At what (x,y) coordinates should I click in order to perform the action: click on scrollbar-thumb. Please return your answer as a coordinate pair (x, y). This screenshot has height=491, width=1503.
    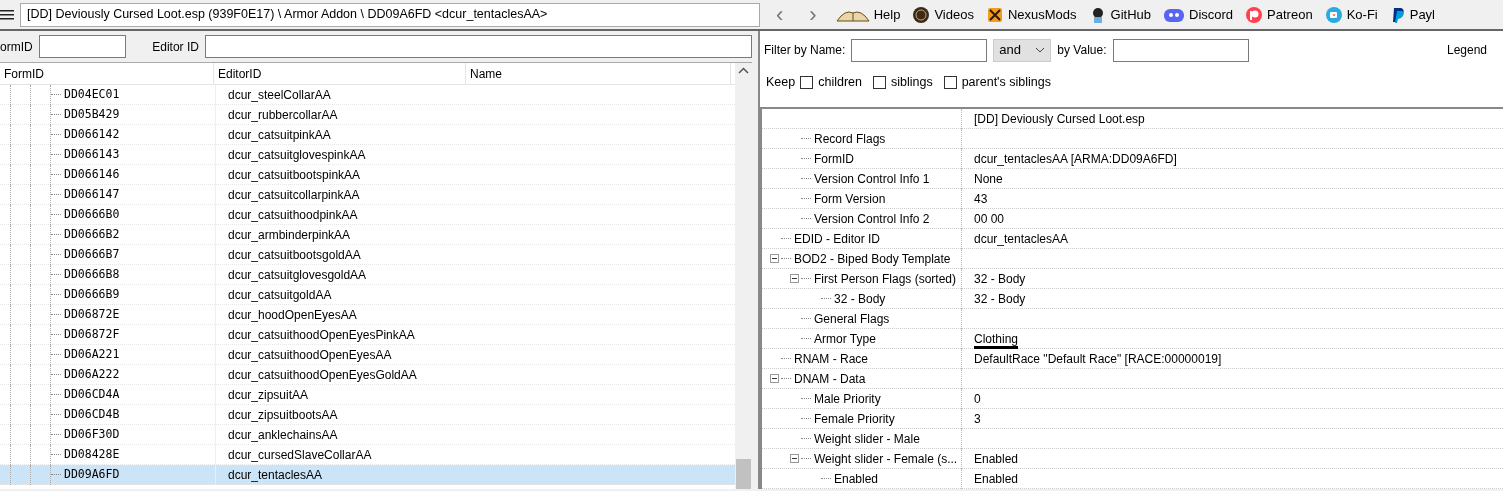
    Looking at the image, I should click on (743, 474).